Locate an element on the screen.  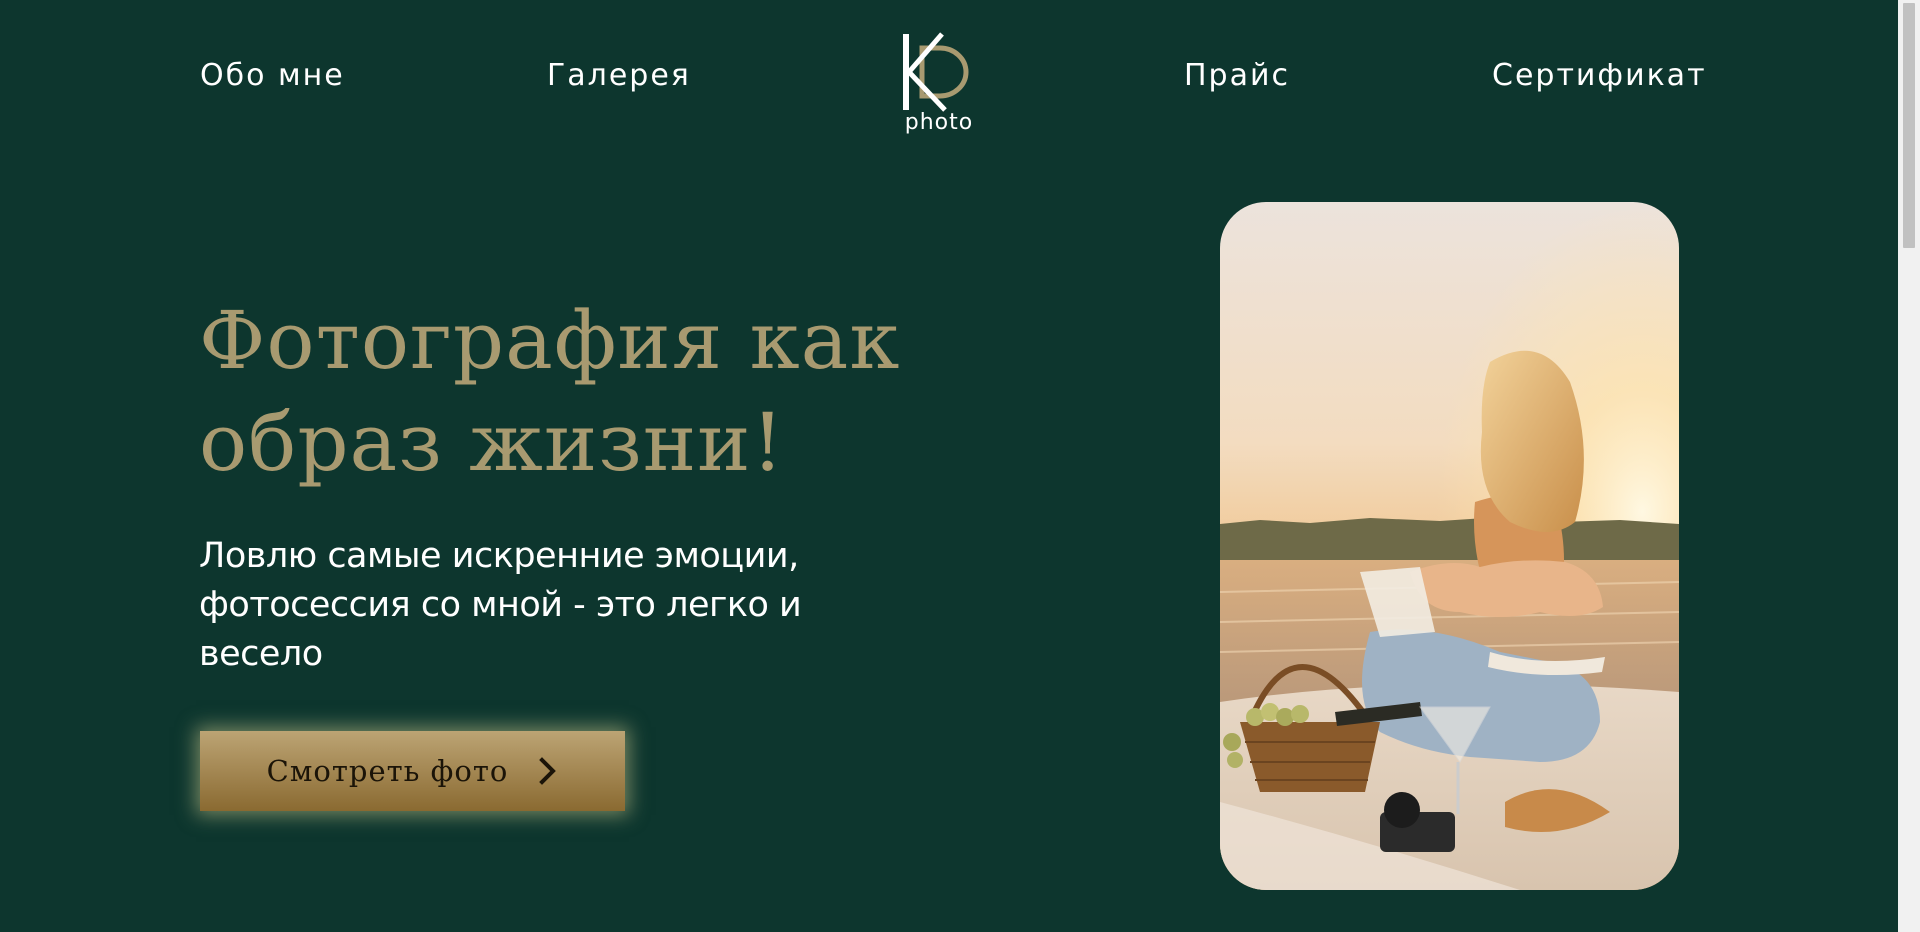
hero-title: Фотография как образ жизни! is located at coordinates (550, 391).